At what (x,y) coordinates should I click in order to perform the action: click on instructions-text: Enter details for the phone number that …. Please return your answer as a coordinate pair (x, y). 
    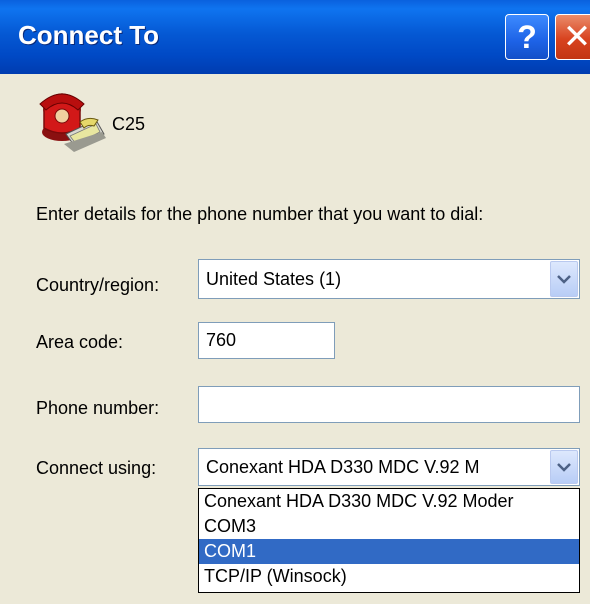
    Looking at the image, I should click on (260, 214).